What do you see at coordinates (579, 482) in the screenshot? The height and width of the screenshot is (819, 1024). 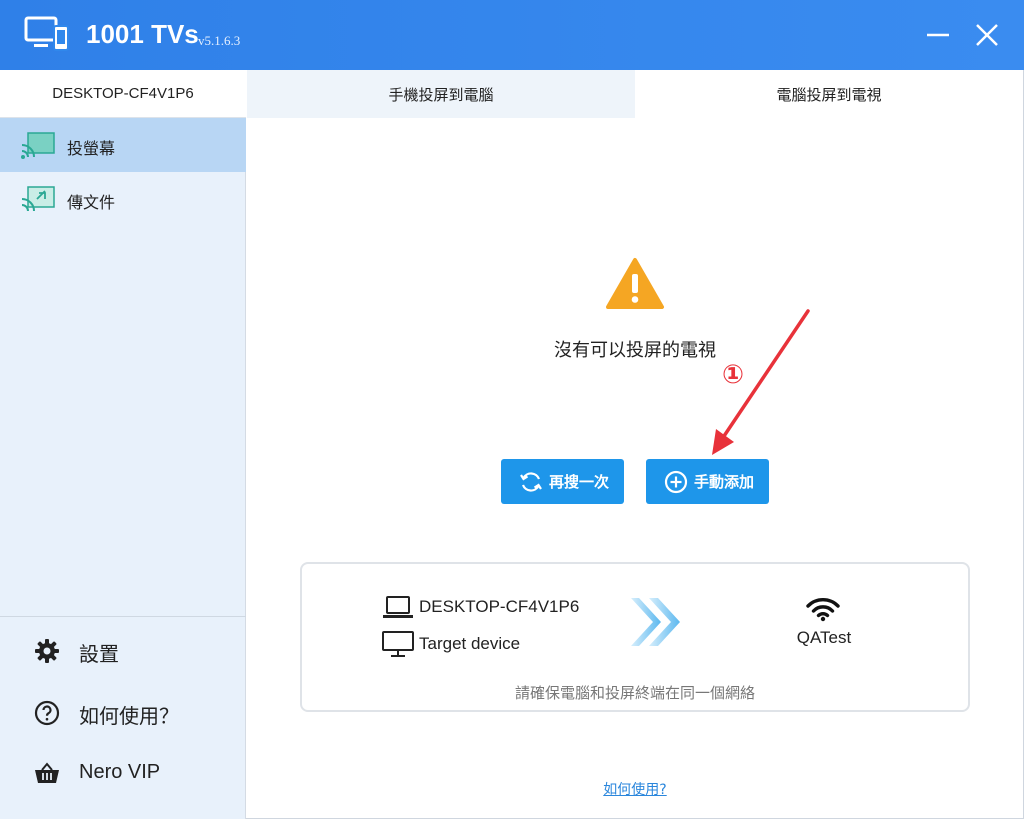 I see `rescan-label: 再搜一次` at bounding box center [579, 482].